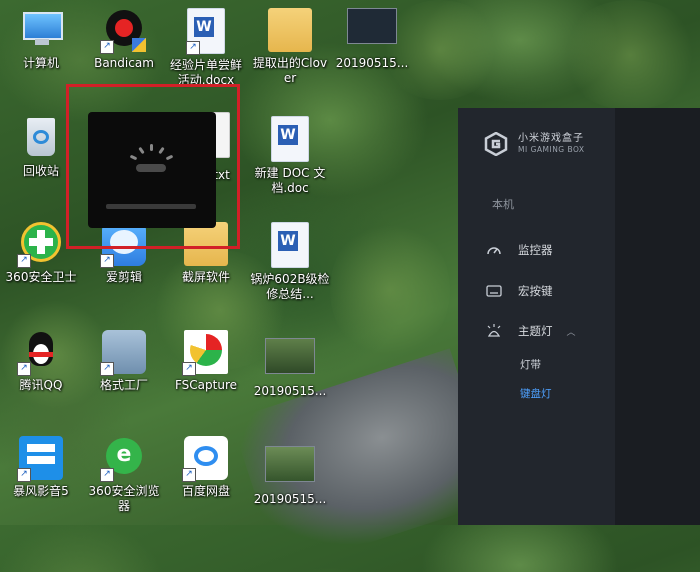  I want to click on sub-item-light-strip: 灯带, so click(530, 364).